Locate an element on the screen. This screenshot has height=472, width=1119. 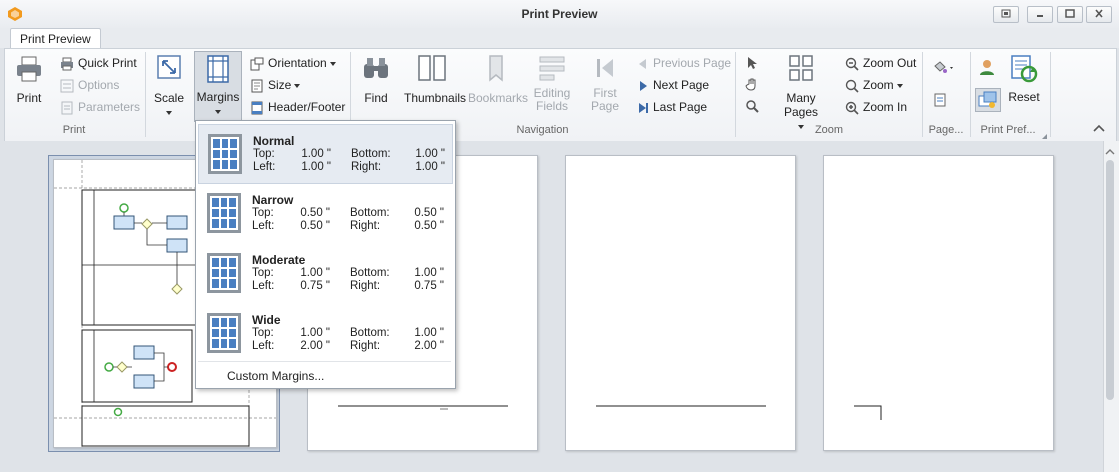
bookmark-icon is located at coordinates (496, 68).